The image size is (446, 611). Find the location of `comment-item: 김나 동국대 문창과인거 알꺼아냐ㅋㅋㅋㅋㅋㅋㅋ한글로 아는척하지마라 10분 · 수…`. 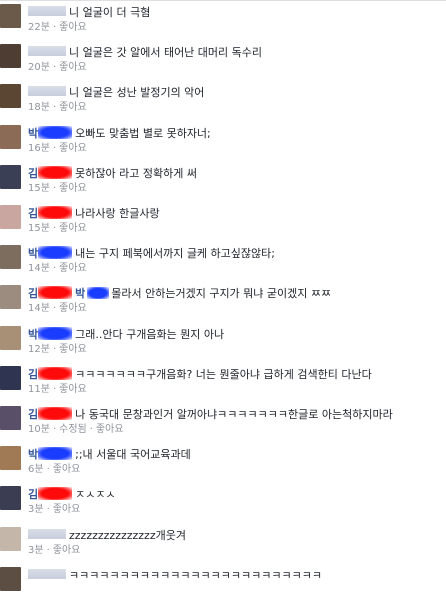

comment-item: 김나 동국대 문창과인거 알꺼아냐ㅋㅋㅋㅋㅋㅋㅋ한글로 아는척하지마라 10분 · 수… is located at coordinates (223, 418).